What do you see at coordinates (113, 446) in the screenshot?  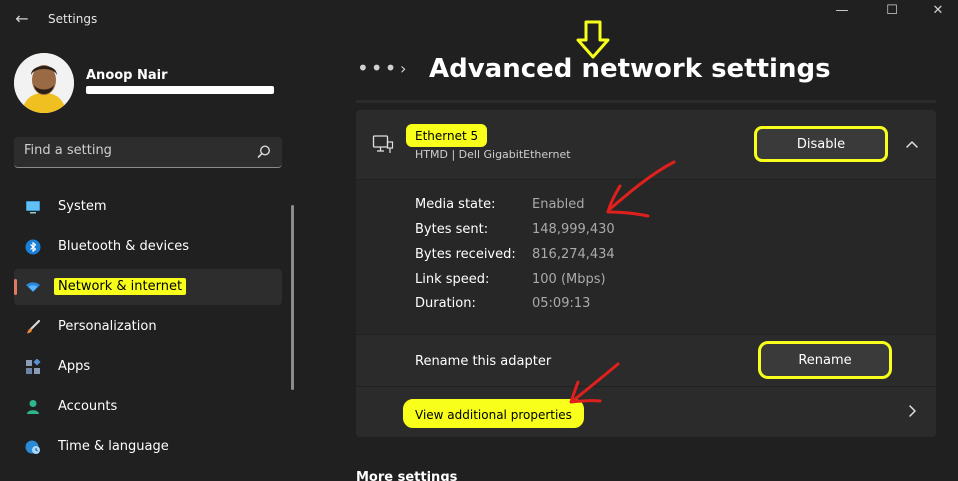 I see `sidebar-item-label: Time & language` at bounding box center [113, 446].